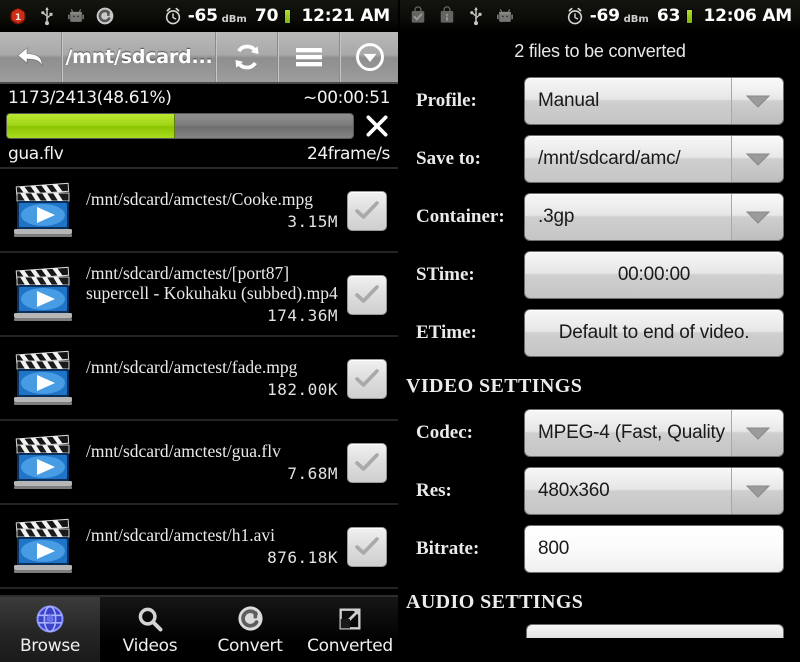 The width and height of the screenshot is (800, 662). What do you see at coordinates (345, 16) in the screenshot?
I see `status-clock: 12:21 AM` at bounding box center [345, 16].